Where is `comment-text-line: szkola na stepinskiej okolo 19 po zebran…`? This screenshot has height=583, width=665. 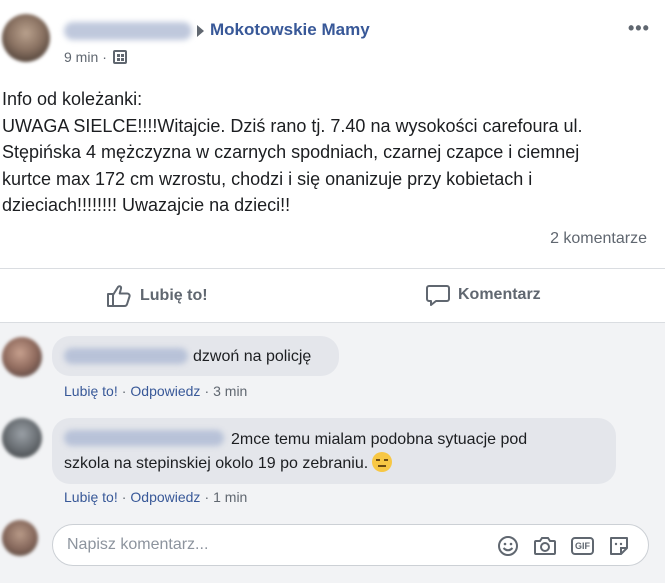
comment-text-line: szkola na stepinskiej okolo 19 po zebran… is located at coordinates (228, 464).